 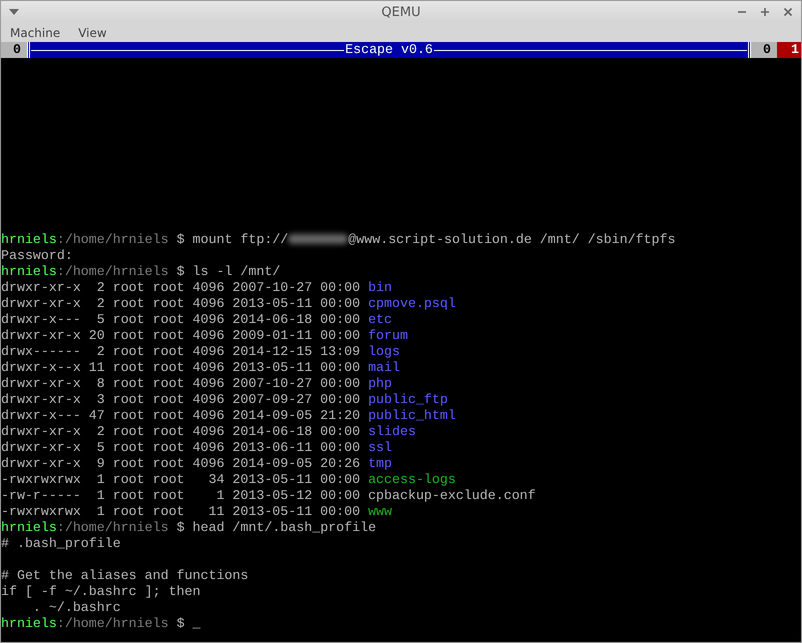 I want to click on file-name: logs, so click(x=384, y=351).